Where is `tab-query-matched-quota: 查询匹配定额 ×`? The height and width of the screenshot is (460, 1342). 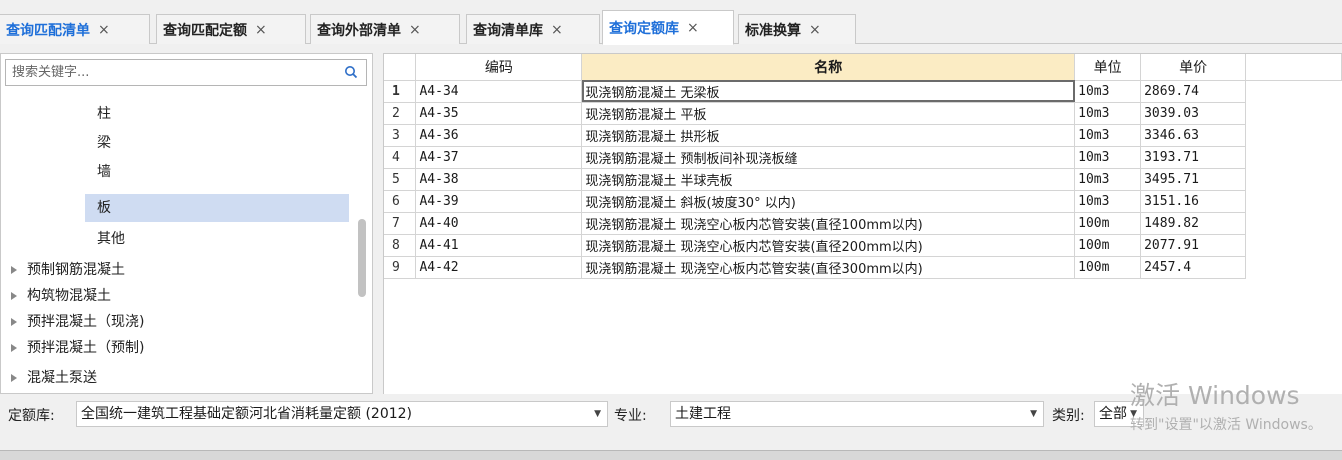 tab-query-matched-quota: 查询匹配定额 × is located at coordinates (231, 29).